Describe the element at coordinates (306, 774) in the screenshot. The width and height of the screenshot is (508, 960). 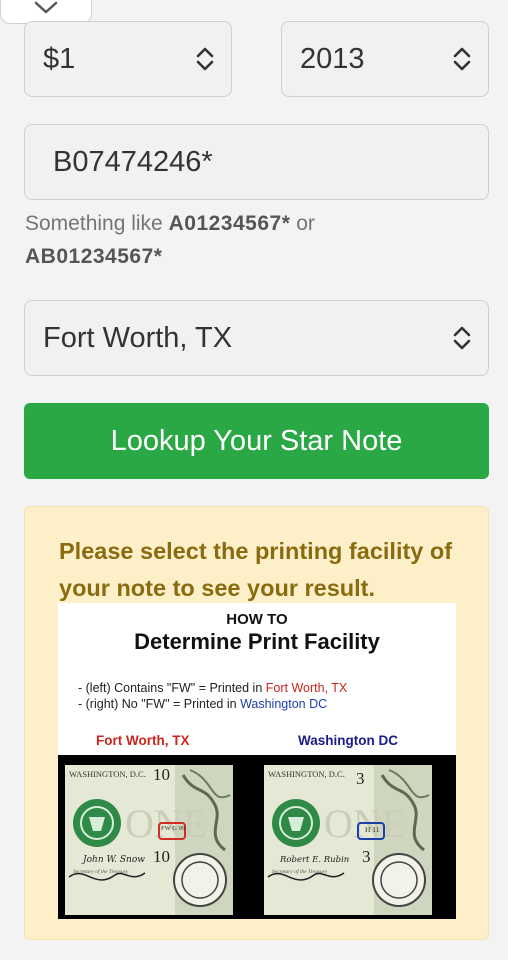
I see `bill-right-city: WASHINGTON, D.C.` at that location.